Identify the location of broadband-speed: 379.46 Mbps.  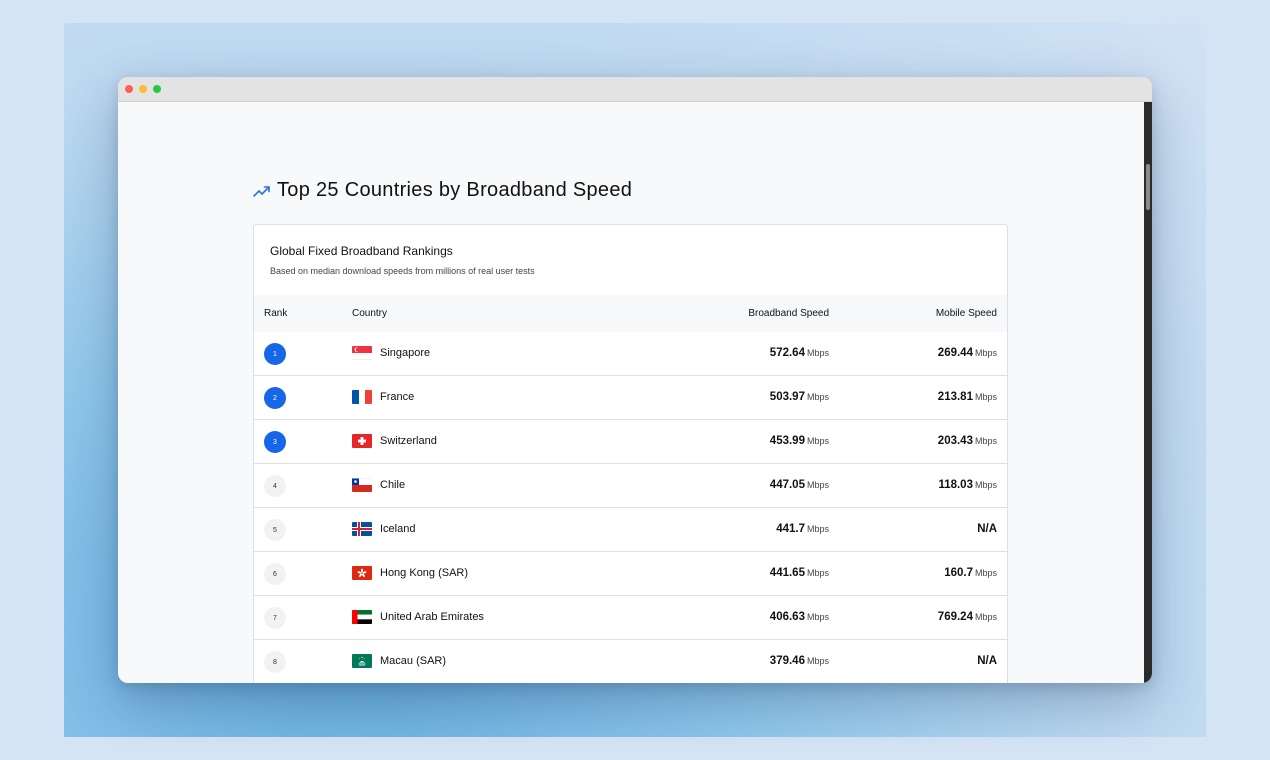
(799, 661).